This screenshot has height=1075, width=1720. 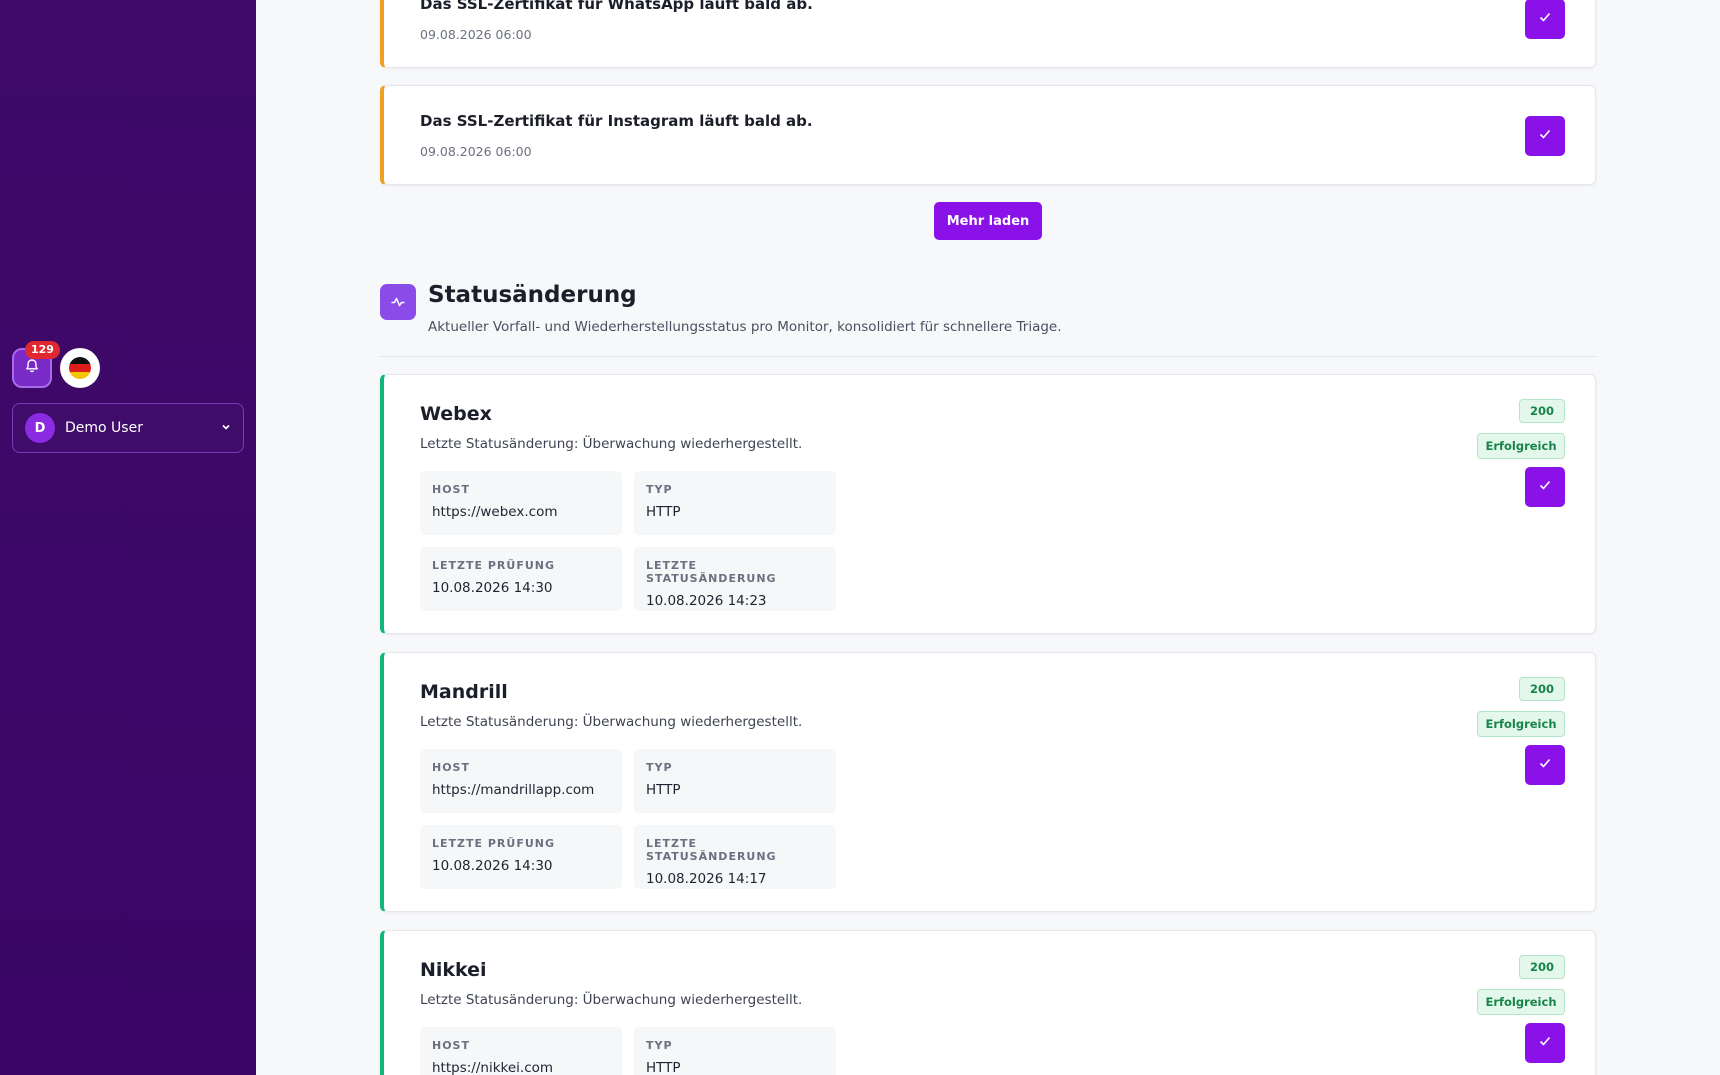 What do you see at coordinates (493, 1067) in the screenshot?
I see `field-value: https://nikkei.com` at bounding box center [493, 1067].